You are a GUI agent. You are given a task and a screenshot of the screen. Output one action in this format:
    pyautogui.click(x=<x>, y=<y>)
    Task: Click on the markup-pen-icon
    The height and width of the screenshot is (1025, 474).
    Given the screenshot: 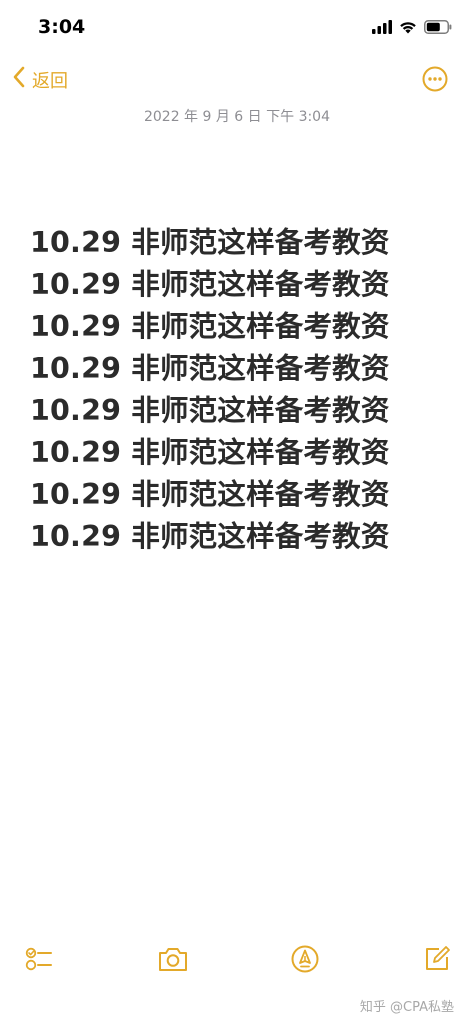 What is the action you would take?
    pyautogui.click(x=305, y=961)
    